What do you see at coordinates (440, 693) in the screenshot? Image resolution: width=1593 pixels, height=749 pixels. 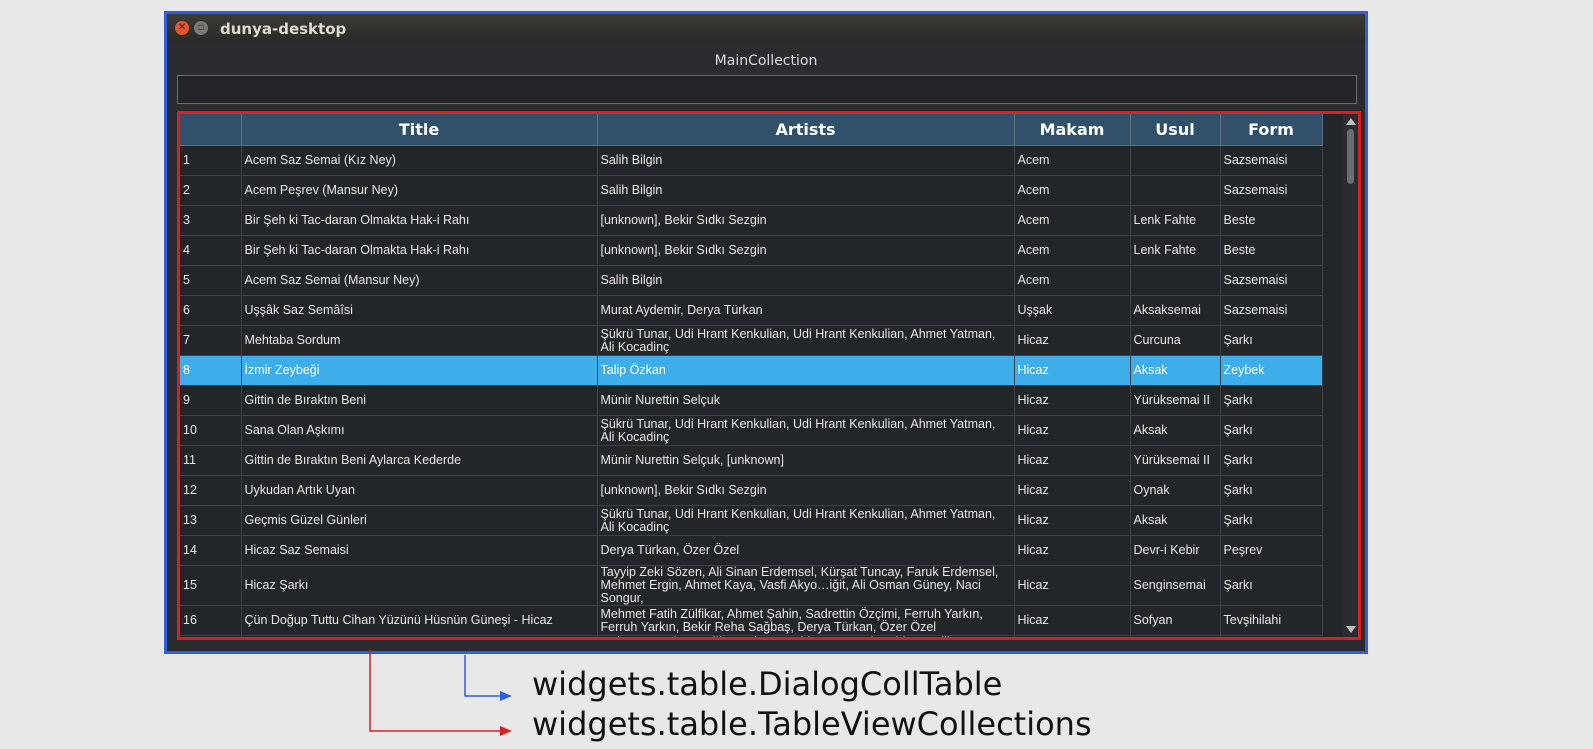 I see `annotation-arrows` at bounding box center [440, 693].